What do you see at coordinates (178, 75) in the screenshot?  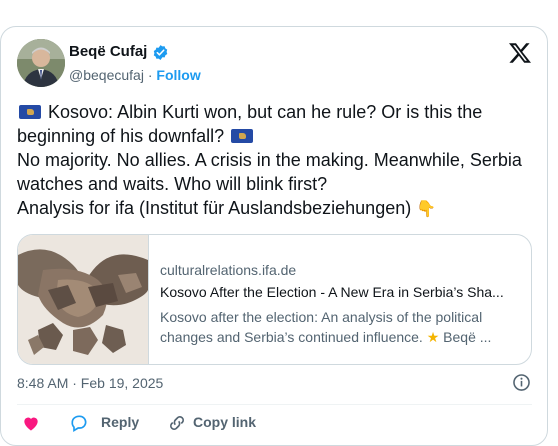 I see `follow-button: Follow` at bounding box center [178, 75].